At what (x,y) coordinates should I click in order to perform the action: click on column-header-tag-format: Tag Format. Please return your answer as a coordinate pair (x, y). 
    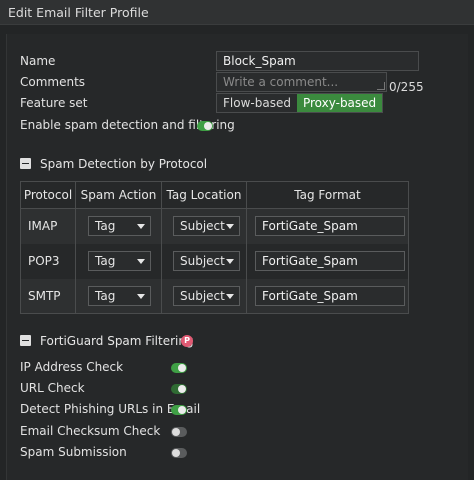
    Looking at the image, I should click on (327, 195).